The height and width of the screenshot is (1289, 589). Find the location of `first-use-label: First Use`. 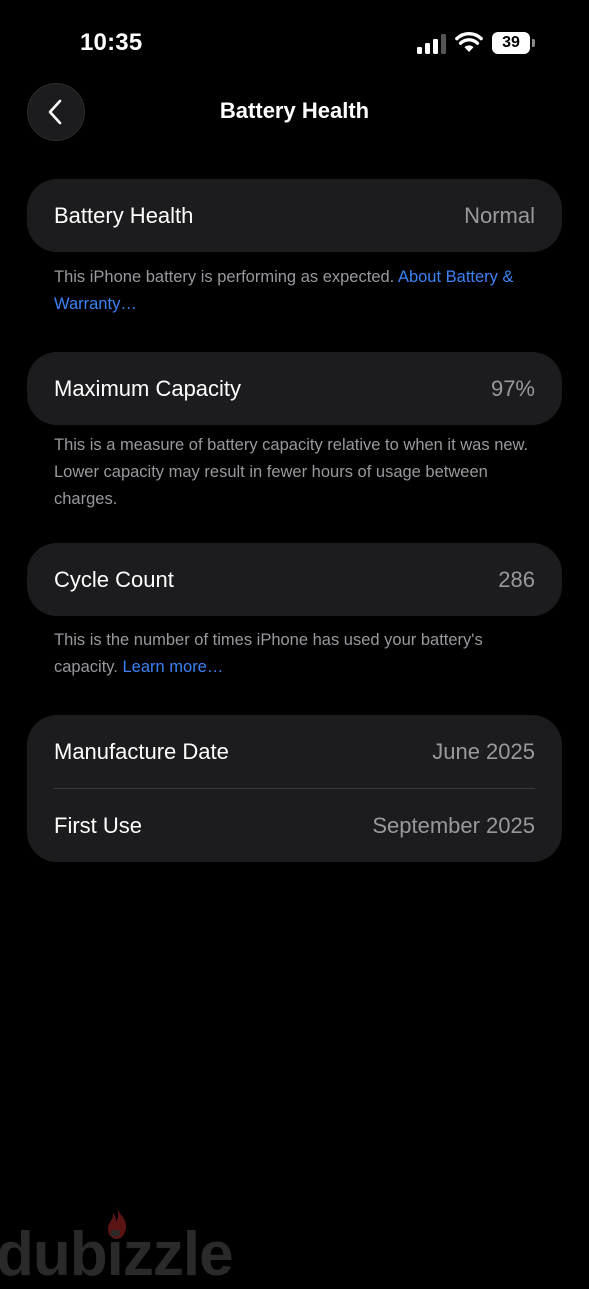

first-use-label: First Use is located at coordinates (98, 825).